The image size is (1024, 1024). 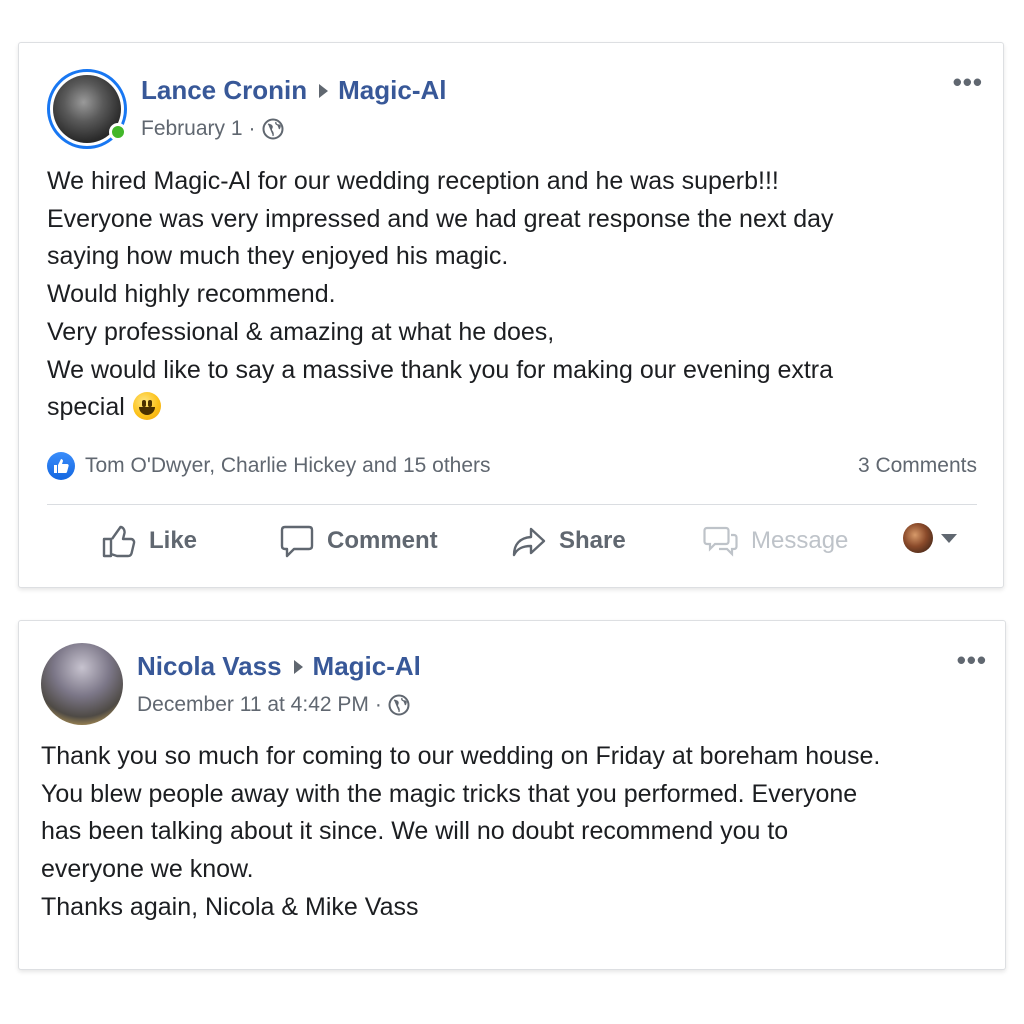 I want to click on author-avatar, so click(x=82, y=684).